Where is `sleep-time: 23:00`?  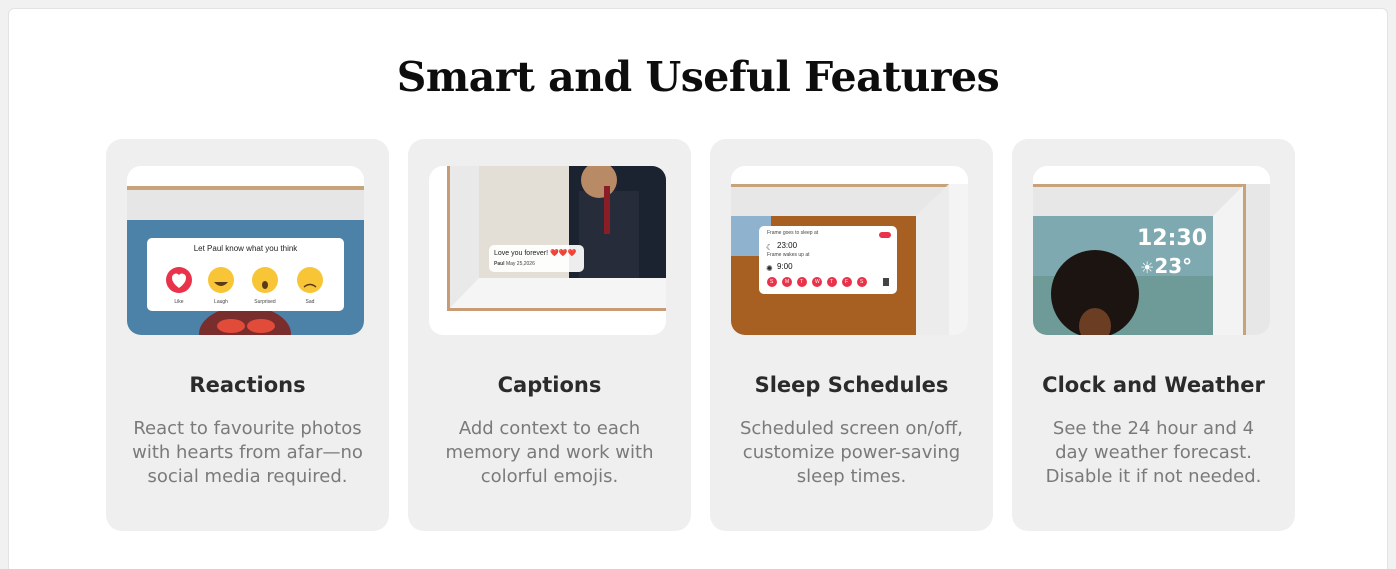
sleep-time: 23:00 is located at coordinates (787, 245).